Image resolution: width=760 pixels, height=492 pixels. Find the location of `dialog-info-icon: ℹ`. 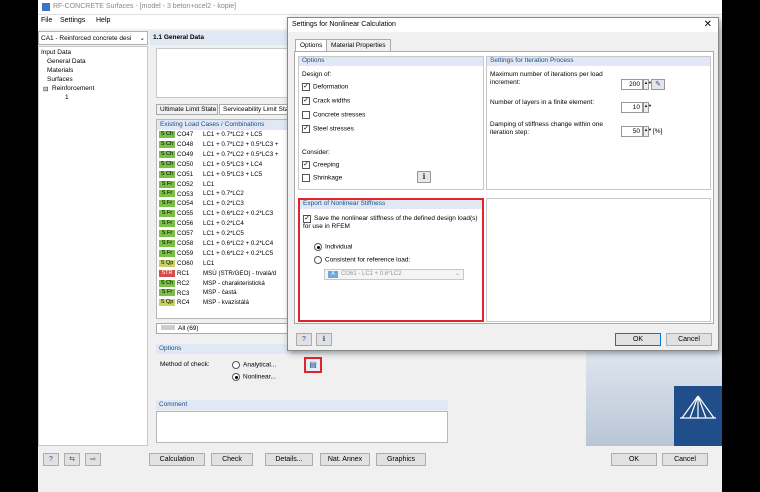

dialog-info-icon: ℹ is located at coordinates (324, 339).